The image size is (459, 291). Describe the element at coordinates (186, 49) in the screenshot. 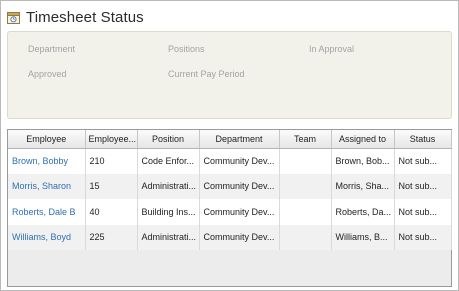

I see `positions-filter-label: Positions` at that location.